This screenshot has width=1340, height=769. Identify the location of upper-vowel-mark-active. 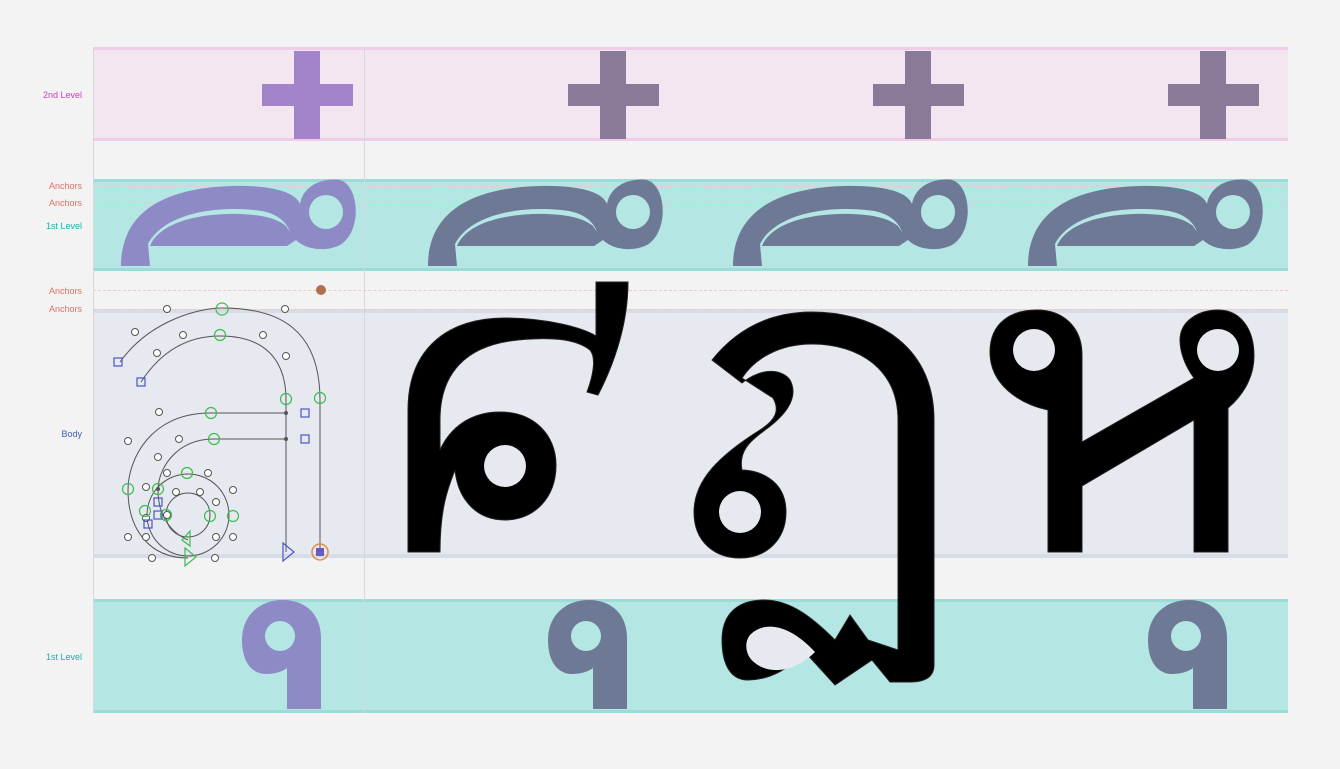
(238, 222).